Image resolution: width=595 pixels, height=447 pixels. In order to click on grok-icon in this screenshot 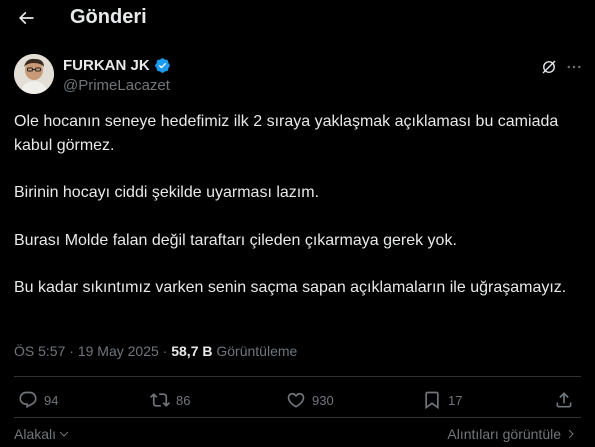, I will do `click(549, 67)`.